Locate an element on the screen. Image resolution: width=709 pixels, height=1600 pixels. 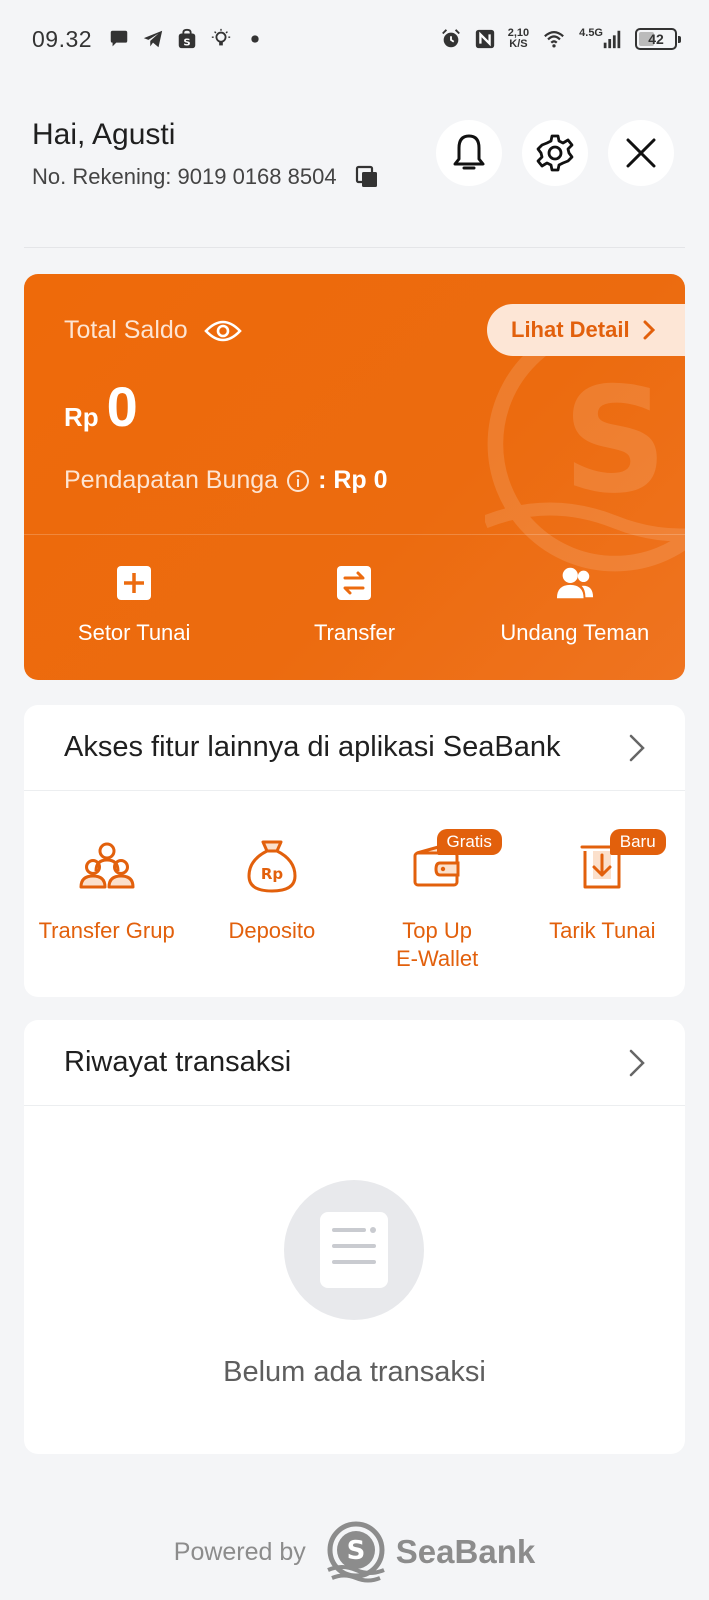
lihat-detail-button: Lihat Detail is located at coordinates (586, 330).